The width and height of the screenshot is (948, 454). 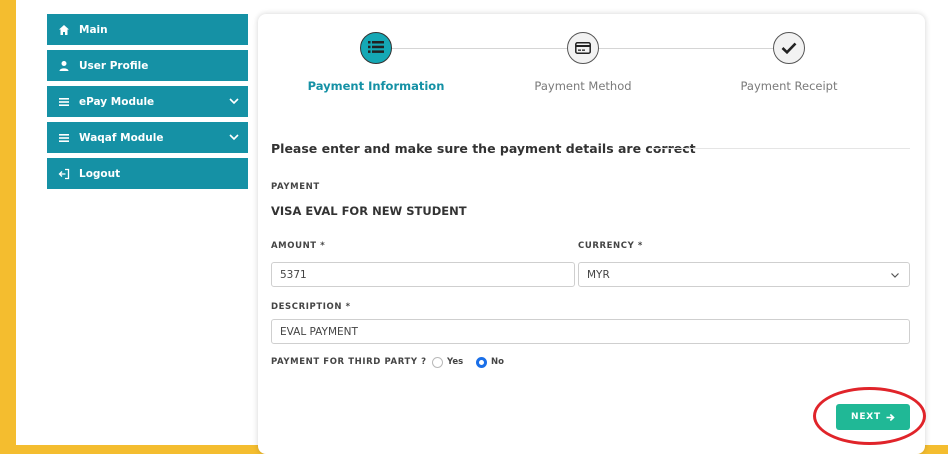 What do you see at coordinates (369, 211) in the screenshot?
I see `payment-value: VISA EVAL FOR NEW STUDENT` at bounding box center [369, 211].